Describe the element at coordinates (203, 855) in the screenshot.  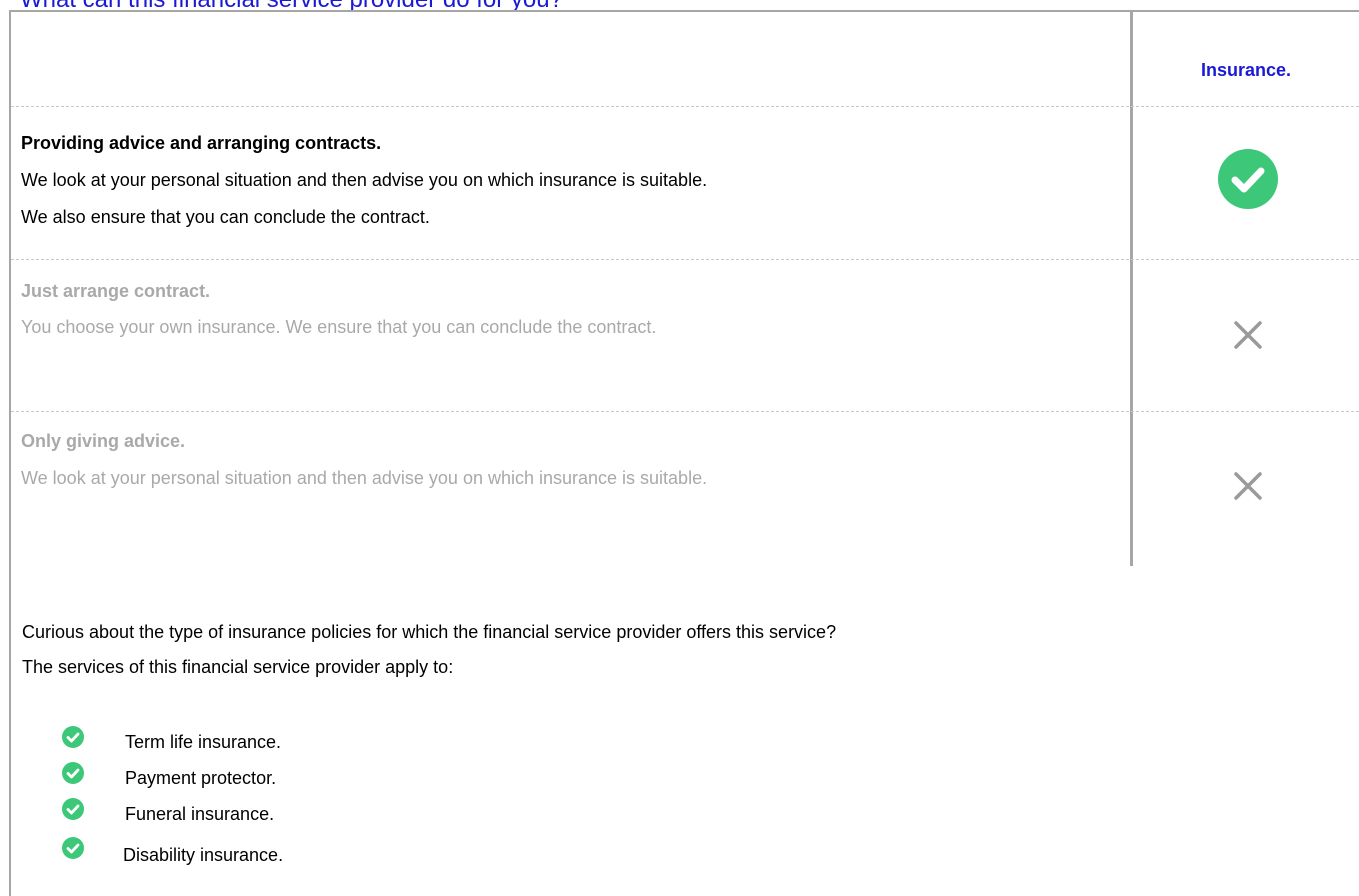
I see `service-item: Disability insurance.` at that location.